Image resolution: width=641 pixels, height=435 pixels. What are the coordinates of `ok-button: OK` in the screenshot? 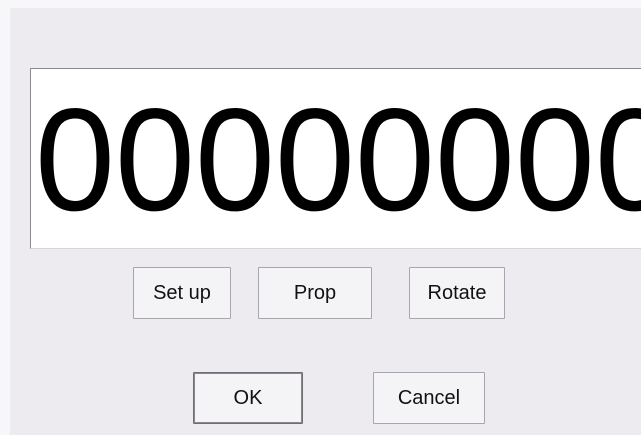 It's located at (248, 398).